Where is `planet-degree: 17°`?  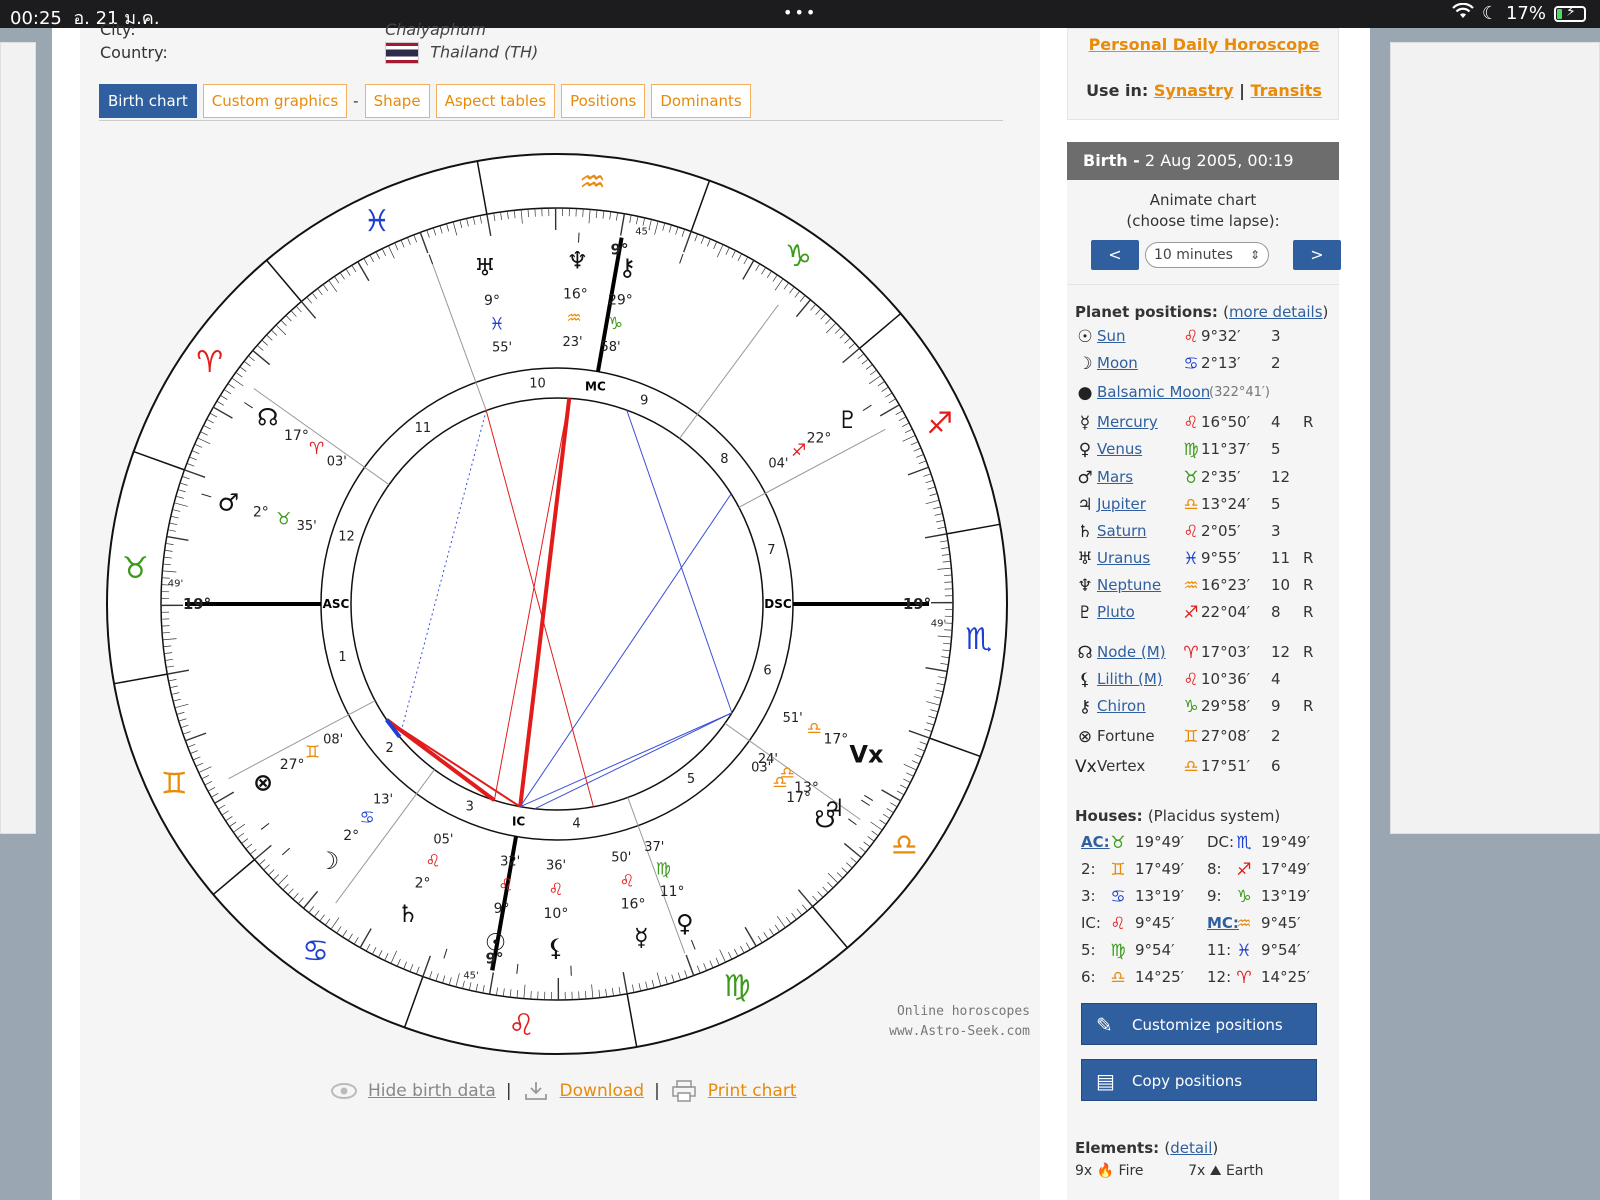 planet-degree: 17° is located at coordinates (835, 739).